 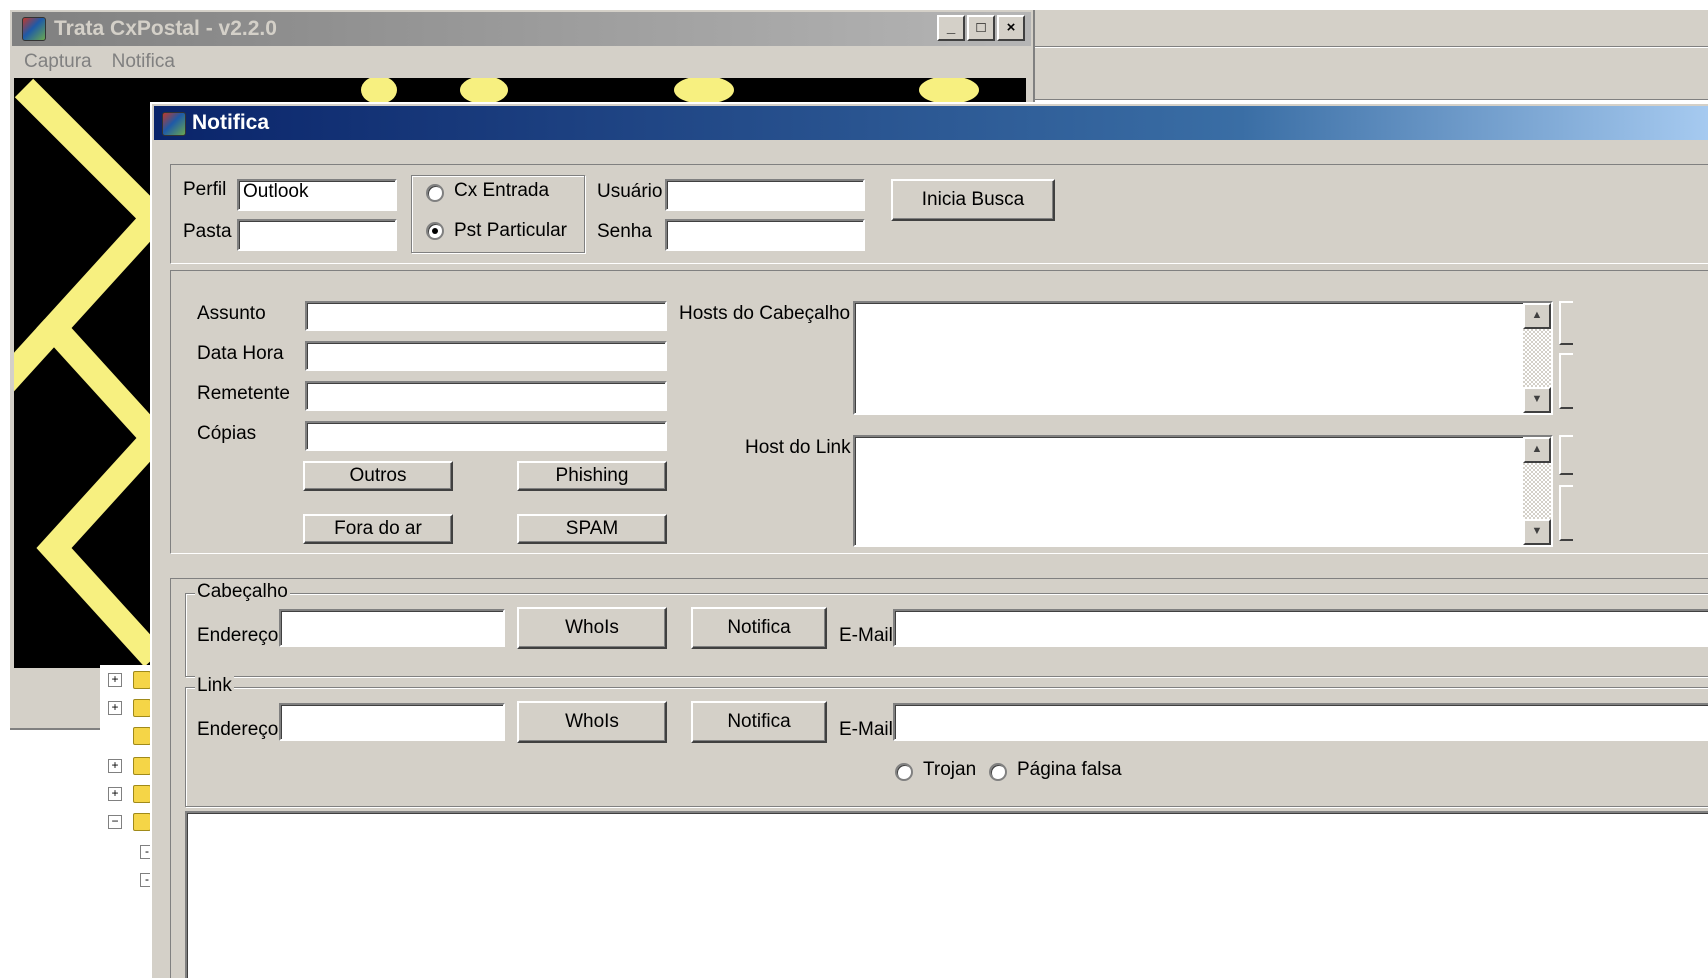 What do you see at coordinates (866, 635) in the screenshot?
I see `cabecalho-email-label: E-Mail` at bounding box center [866, 635].